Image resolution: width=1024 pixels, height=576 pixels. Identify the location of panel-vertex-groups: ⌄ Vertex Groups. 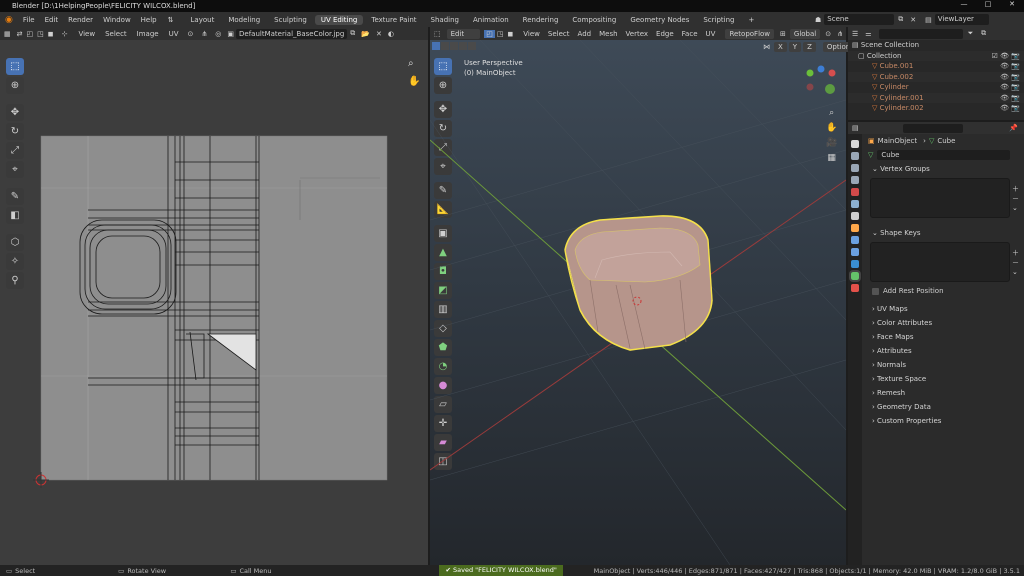
(943, 169).